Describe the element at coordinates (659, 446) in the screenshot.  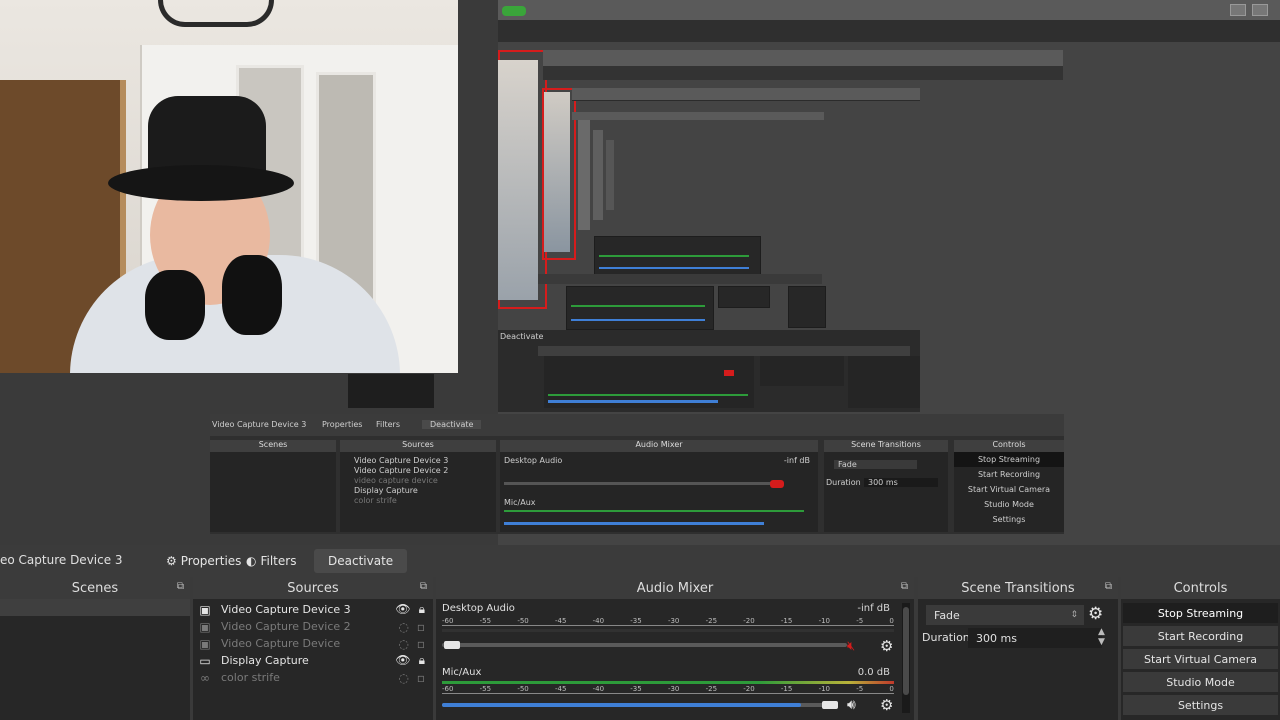
I see `nested-mixer-head: Audio Mixer` at that location.